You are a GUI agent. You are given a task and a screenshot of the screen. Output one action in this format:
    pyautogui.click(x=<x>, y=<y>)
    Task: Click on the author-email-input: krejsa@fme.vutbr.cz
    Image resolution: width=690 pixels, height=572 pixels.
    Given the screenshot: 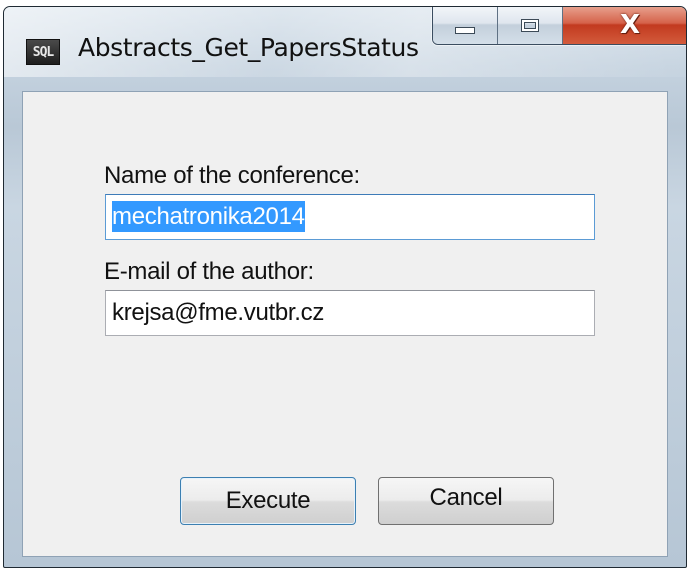 What is the action you would take?
    pyautogui.click(x=350, y=313)
    